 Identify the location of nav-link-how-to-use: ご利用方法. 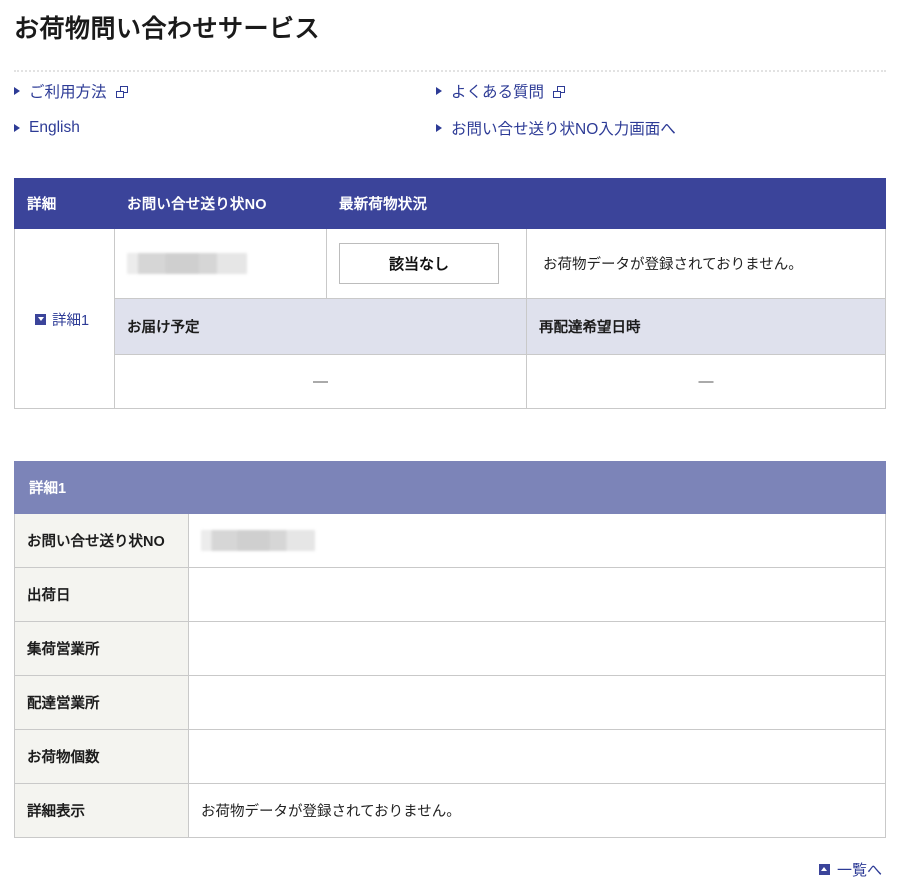
(225, 91).